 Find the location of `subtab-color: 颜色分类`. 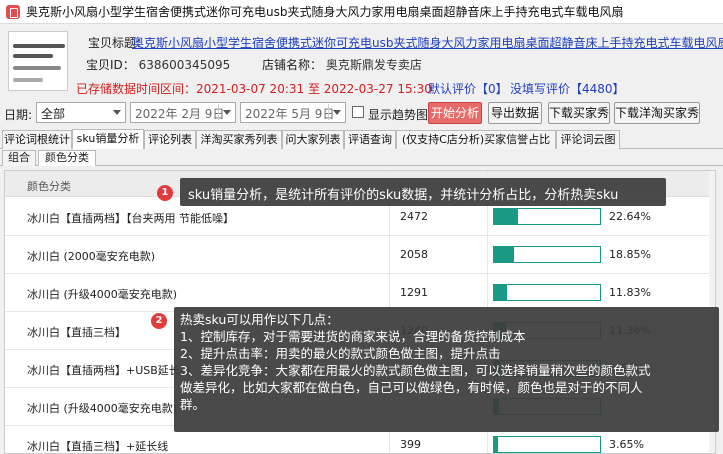

subtab-color: 颜色分类 is located at coordinates (67, 158).